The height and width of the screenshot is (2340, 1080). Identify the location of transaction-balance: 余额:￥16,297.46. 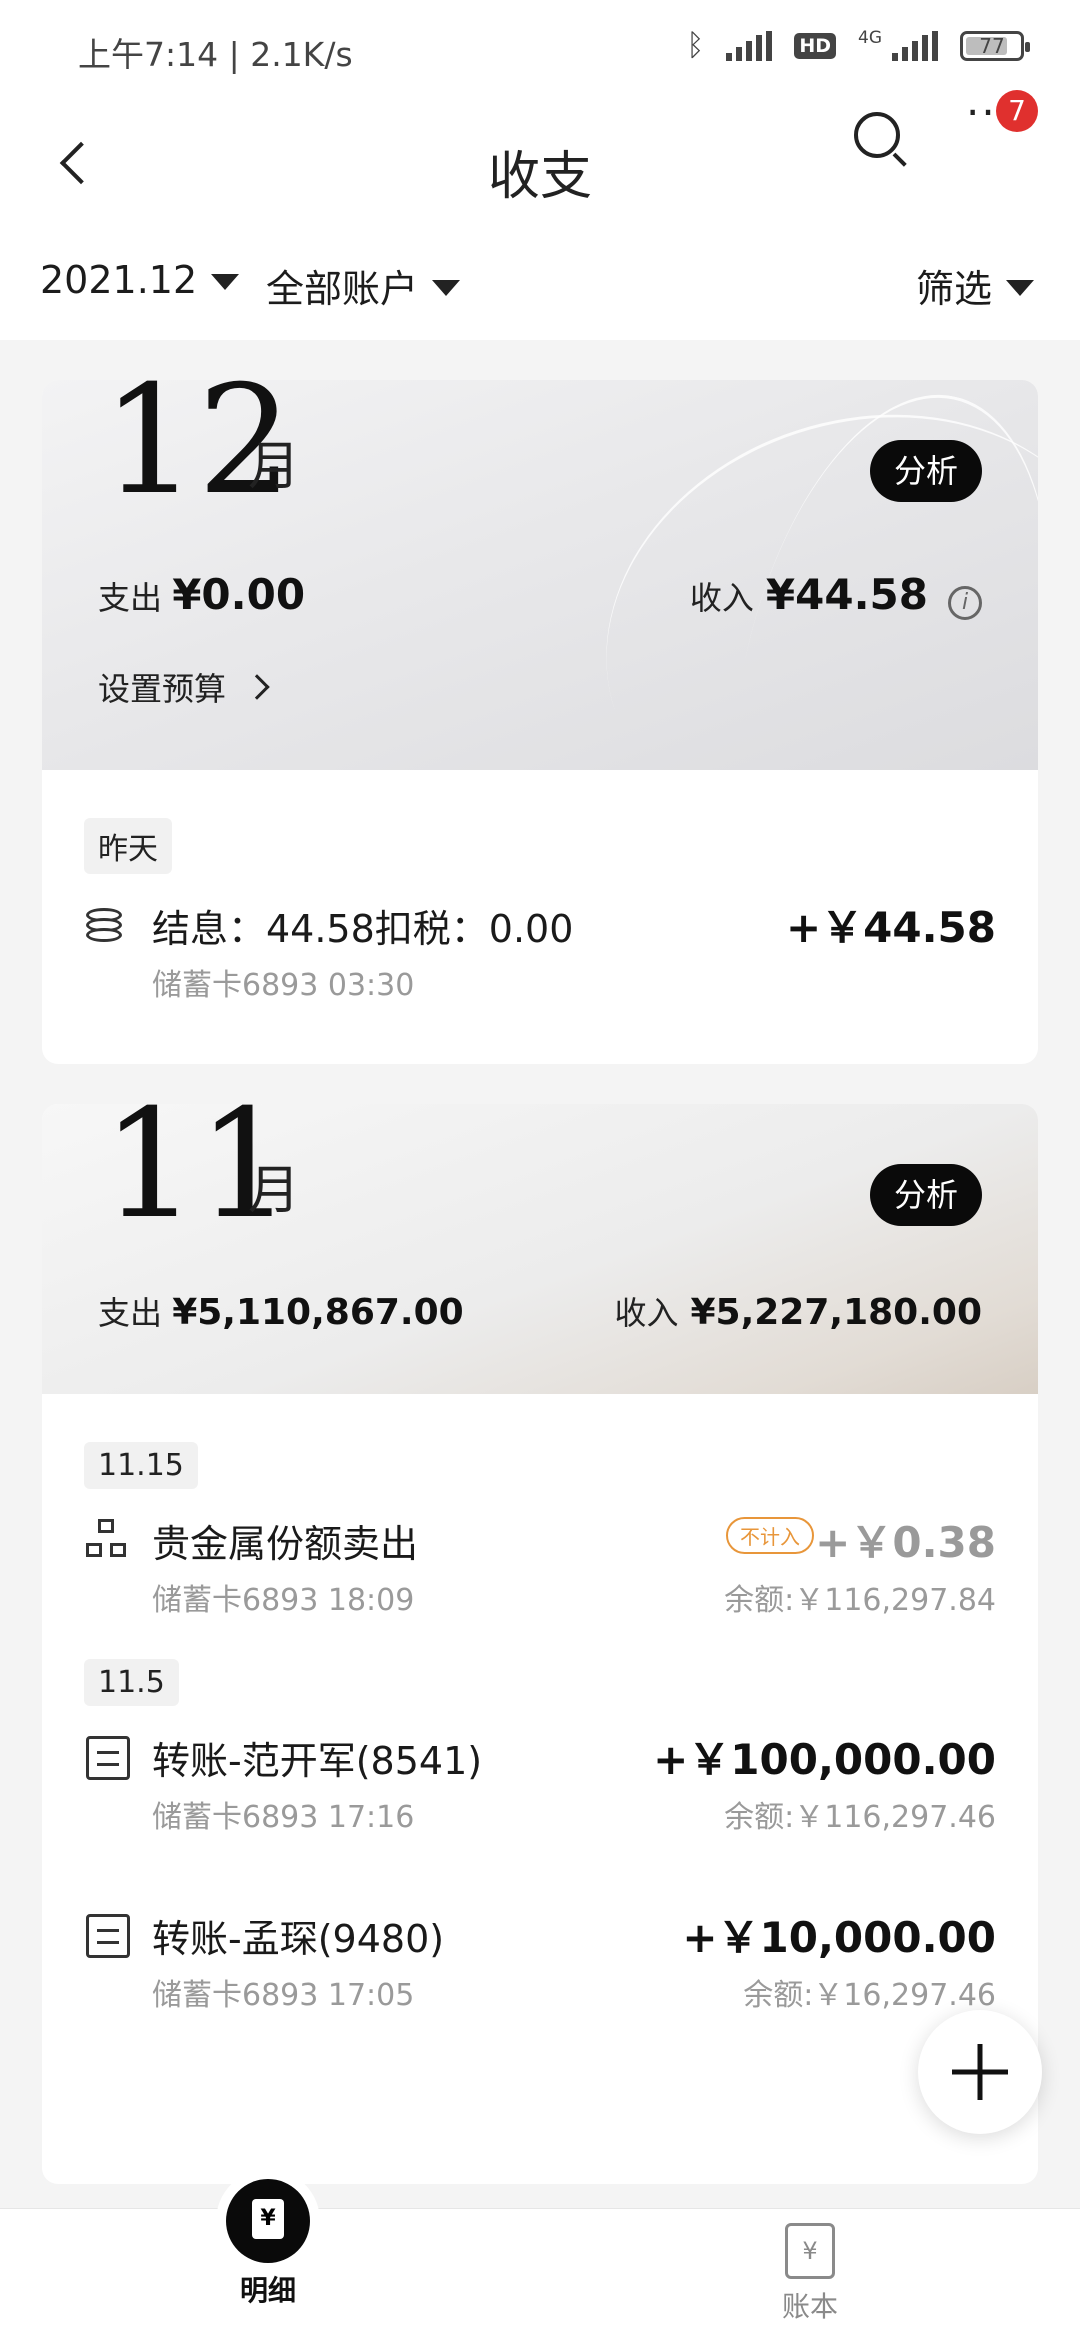
(869, 1995).